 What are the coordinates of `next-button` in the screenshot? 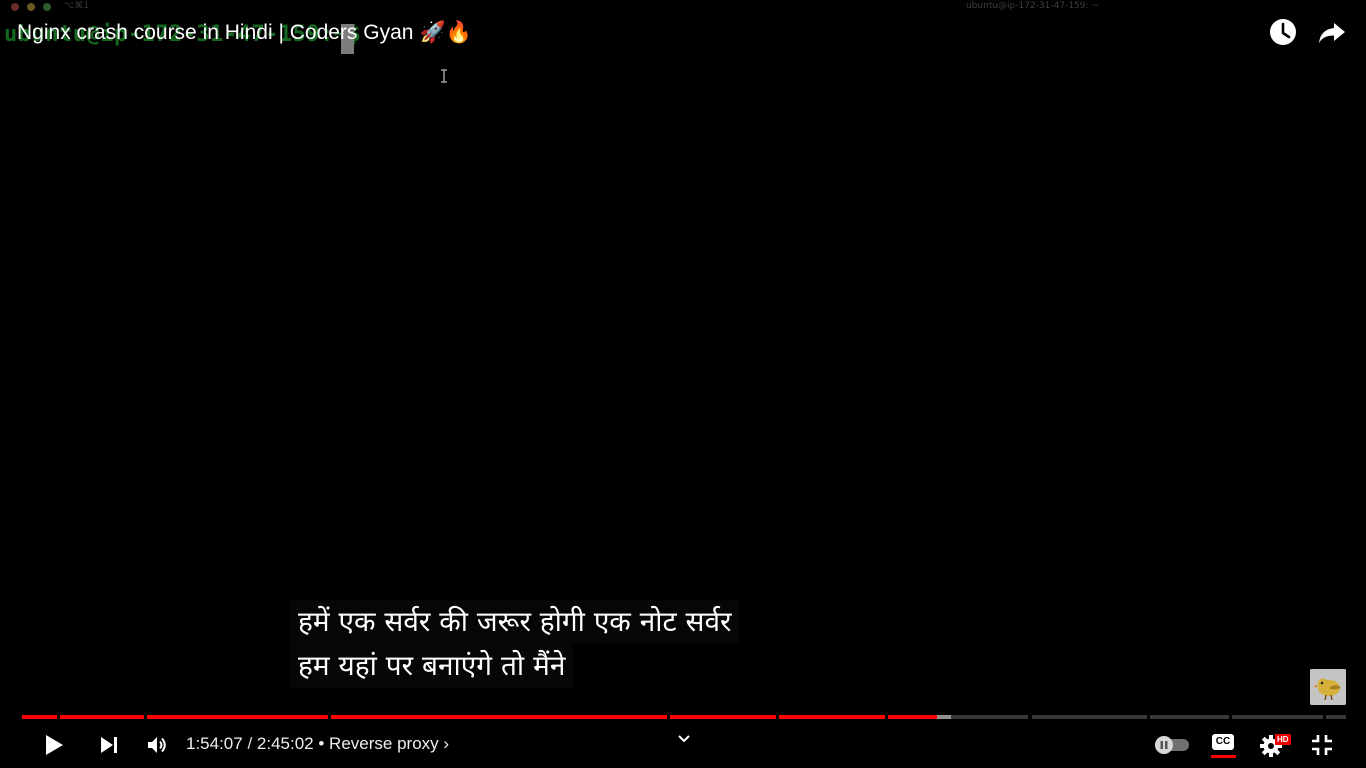 It's located at (109, 745).